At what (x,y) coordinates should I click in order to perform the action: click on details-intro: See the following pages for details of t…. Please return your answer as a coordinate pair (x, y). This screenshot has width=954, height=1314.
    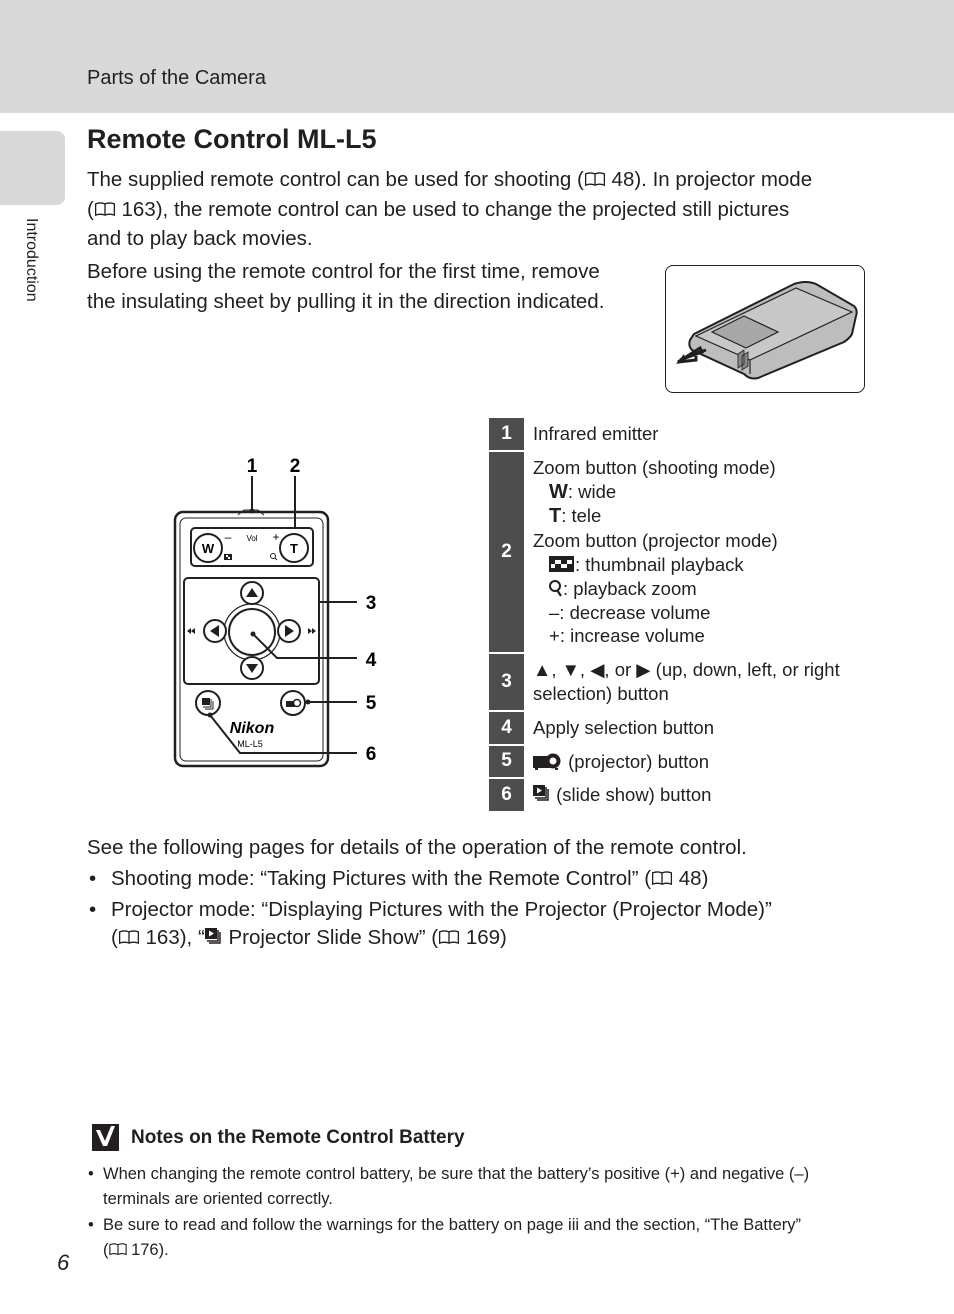
    Looking at the image, I should click on (417, 847).